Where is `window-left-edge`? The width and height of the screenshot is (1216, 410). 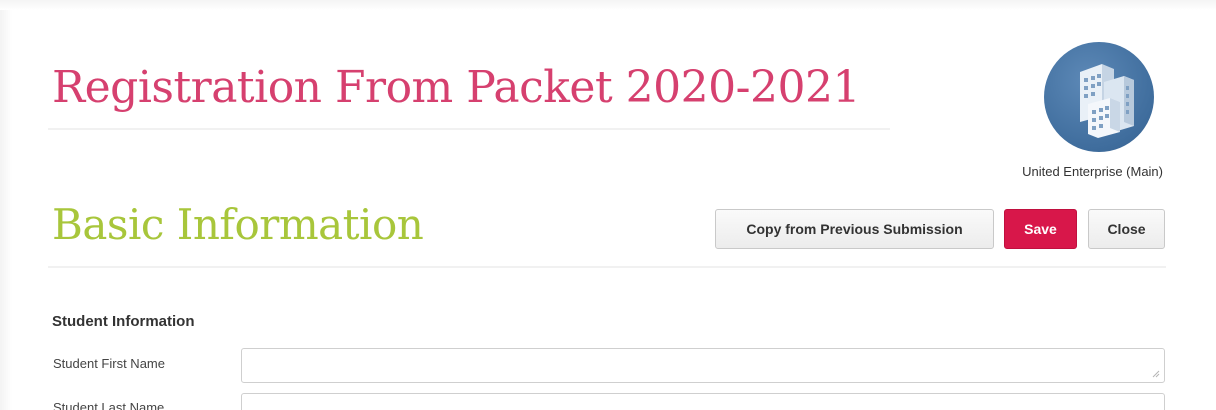 window-left-edge is located at coordinates (6, 205).